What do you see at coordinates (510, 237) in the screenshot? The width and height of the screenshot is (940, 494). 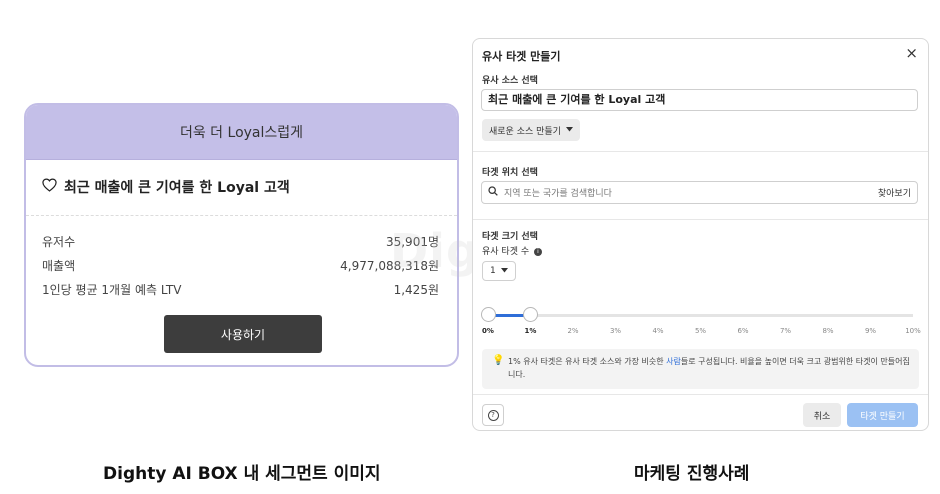 I see `size-section-label: 타겟 크기 선택` at bounding box center [510, 237].